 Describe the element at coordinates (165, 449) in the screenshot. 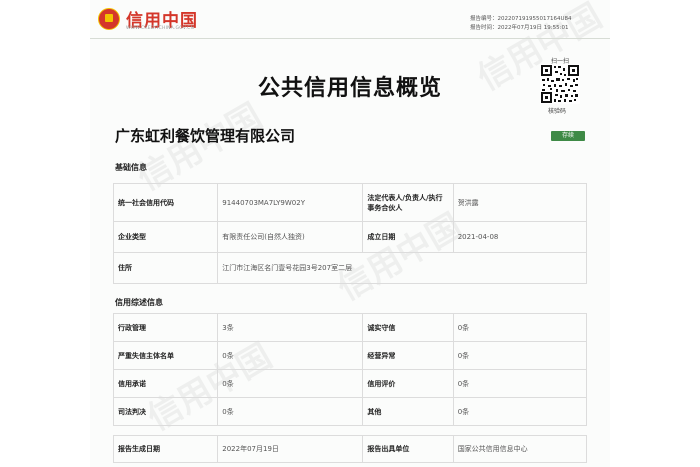

I see `field-label: 报告生成日期` at that location.